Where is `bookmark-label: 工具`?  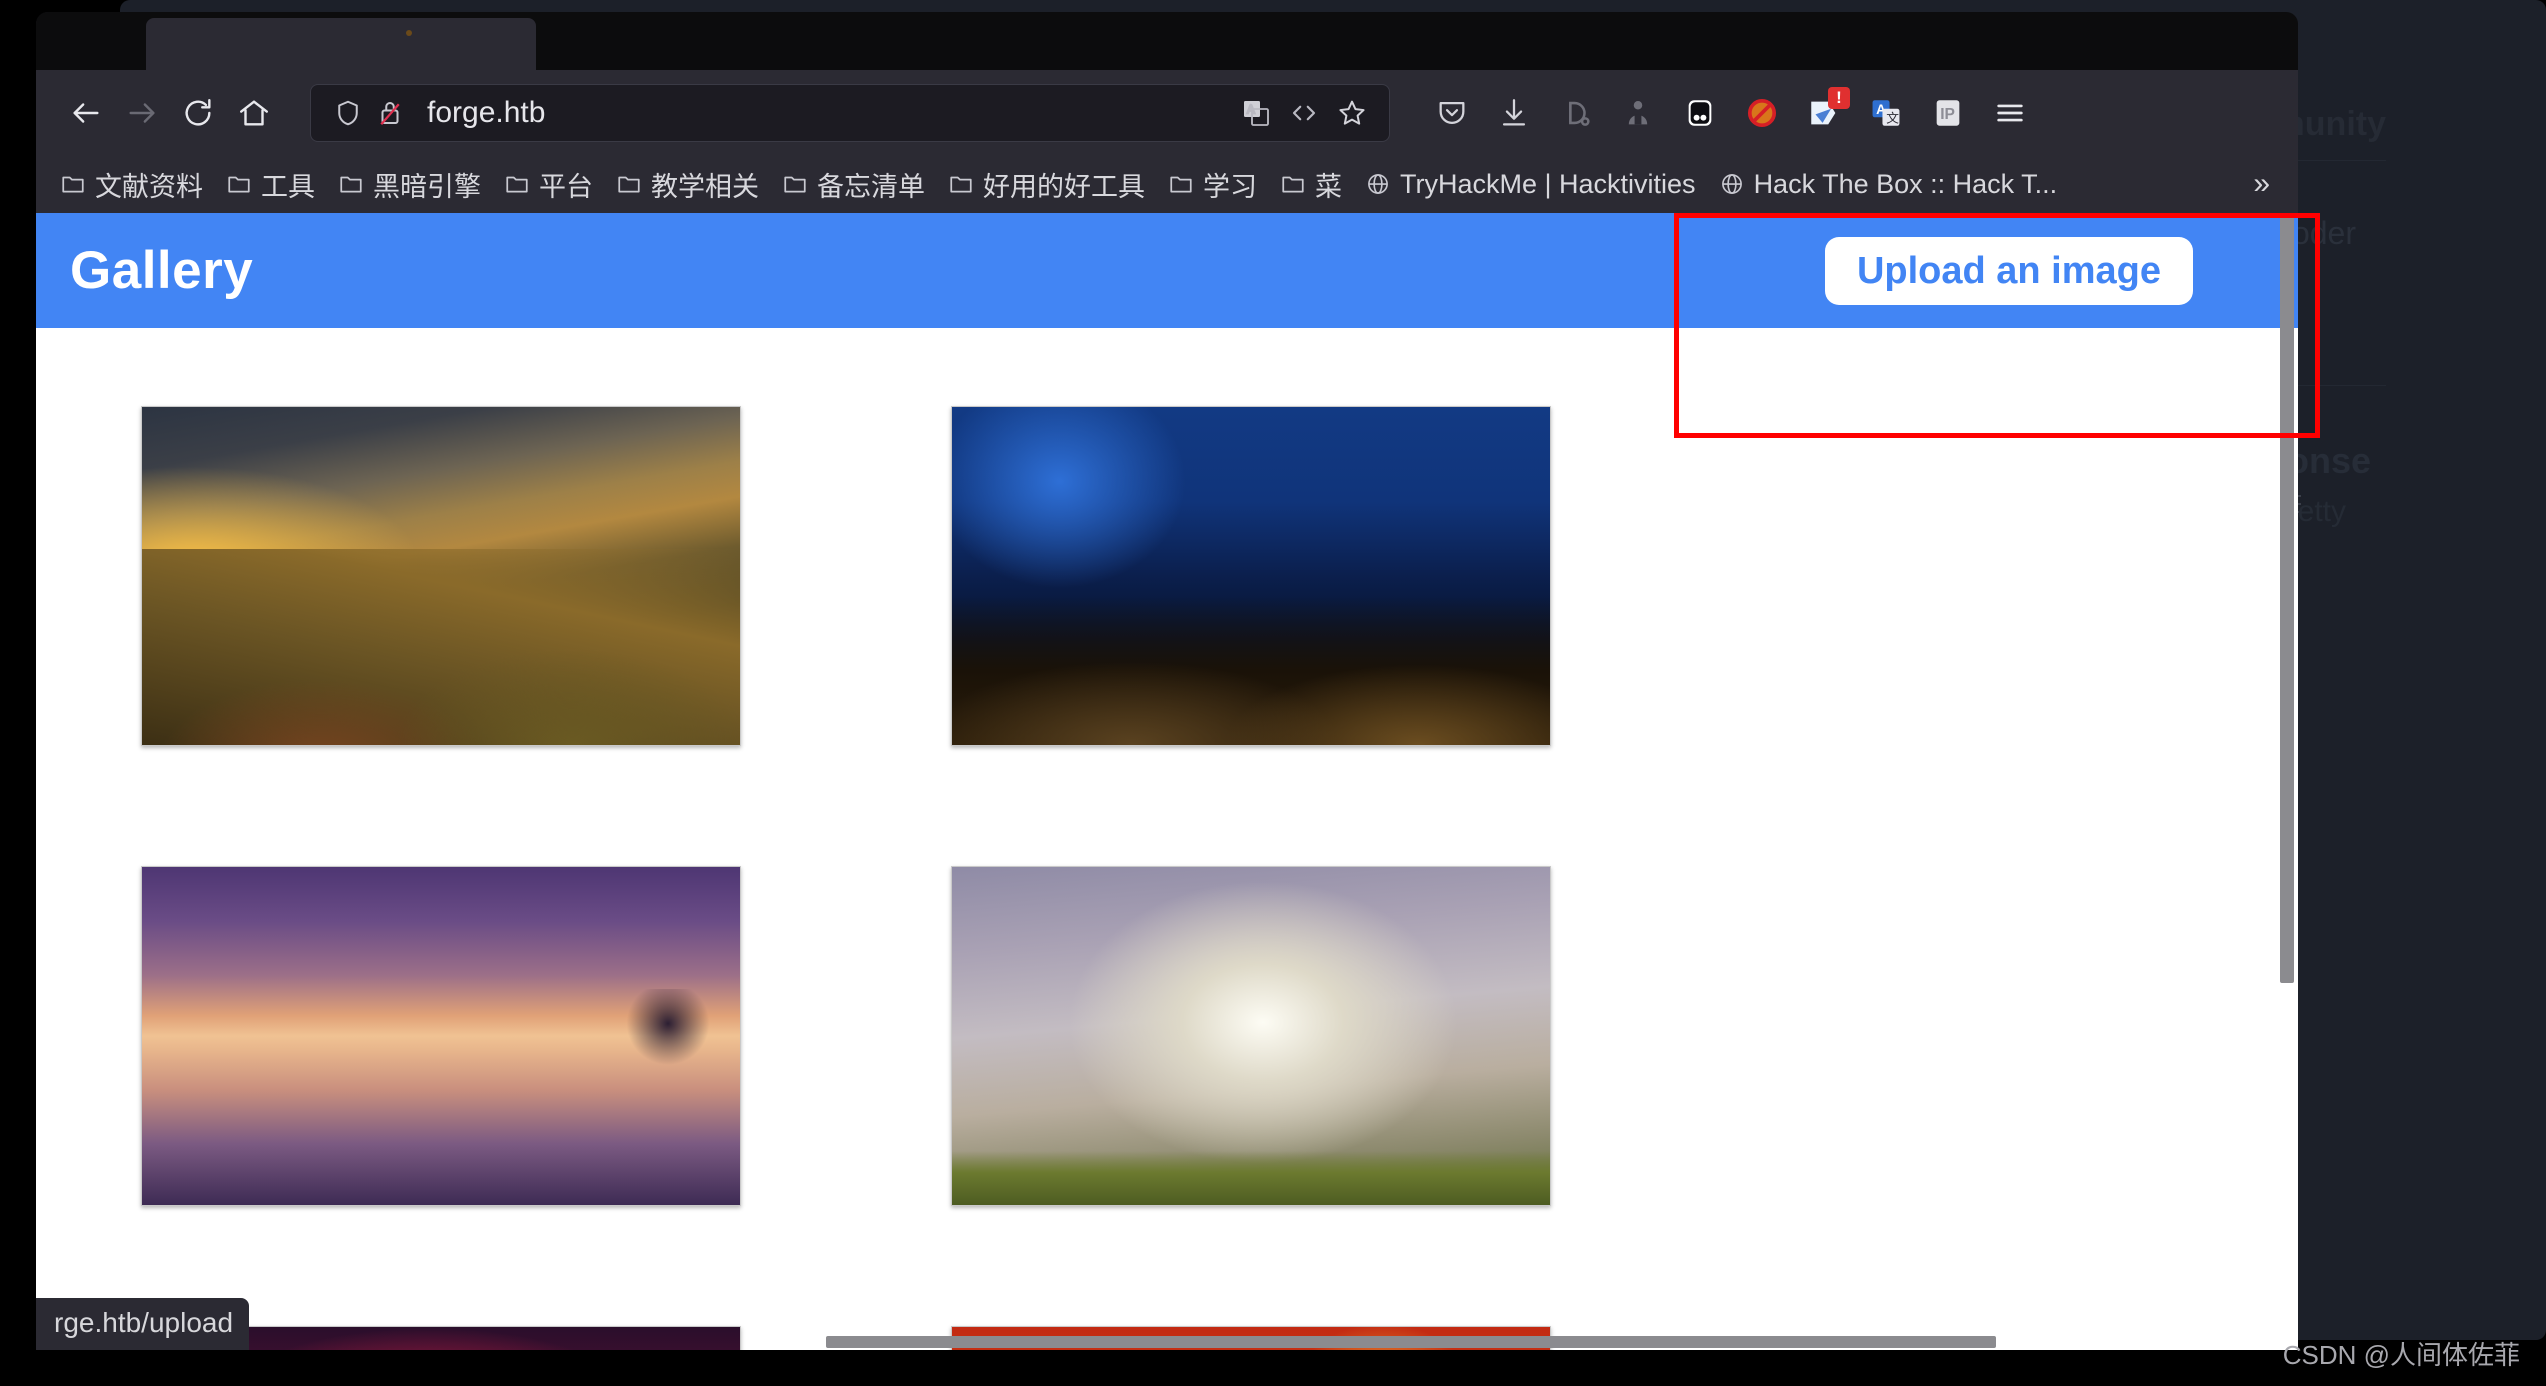 bookmark-label: 工具 is located at coordinates (288, 186).